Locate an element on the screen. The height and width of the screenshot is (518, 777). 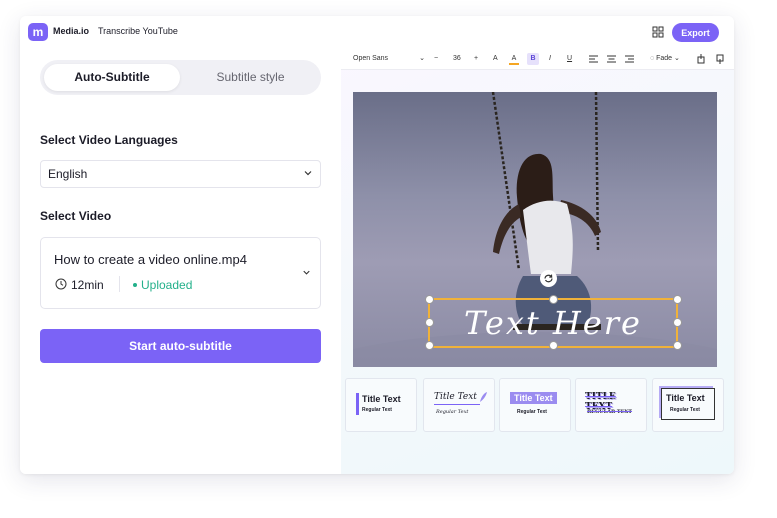
bold-button: B is located at coordinates (533, 59).